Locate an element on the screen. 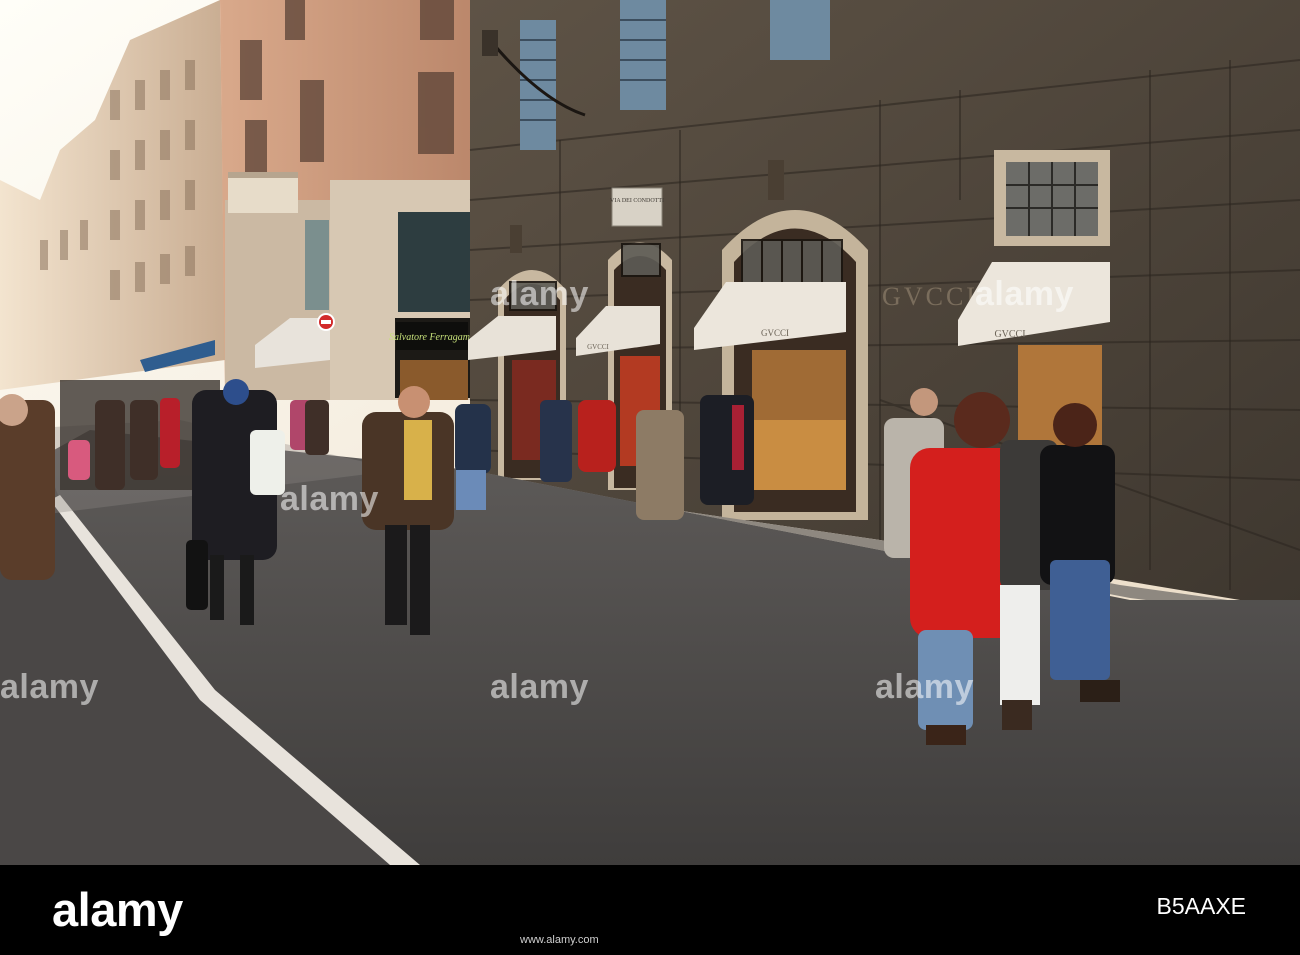 The height and width of the screenshot is (955, 1300). gucci-facade-engraving: GVCCI is located at coordinates (930, 296).